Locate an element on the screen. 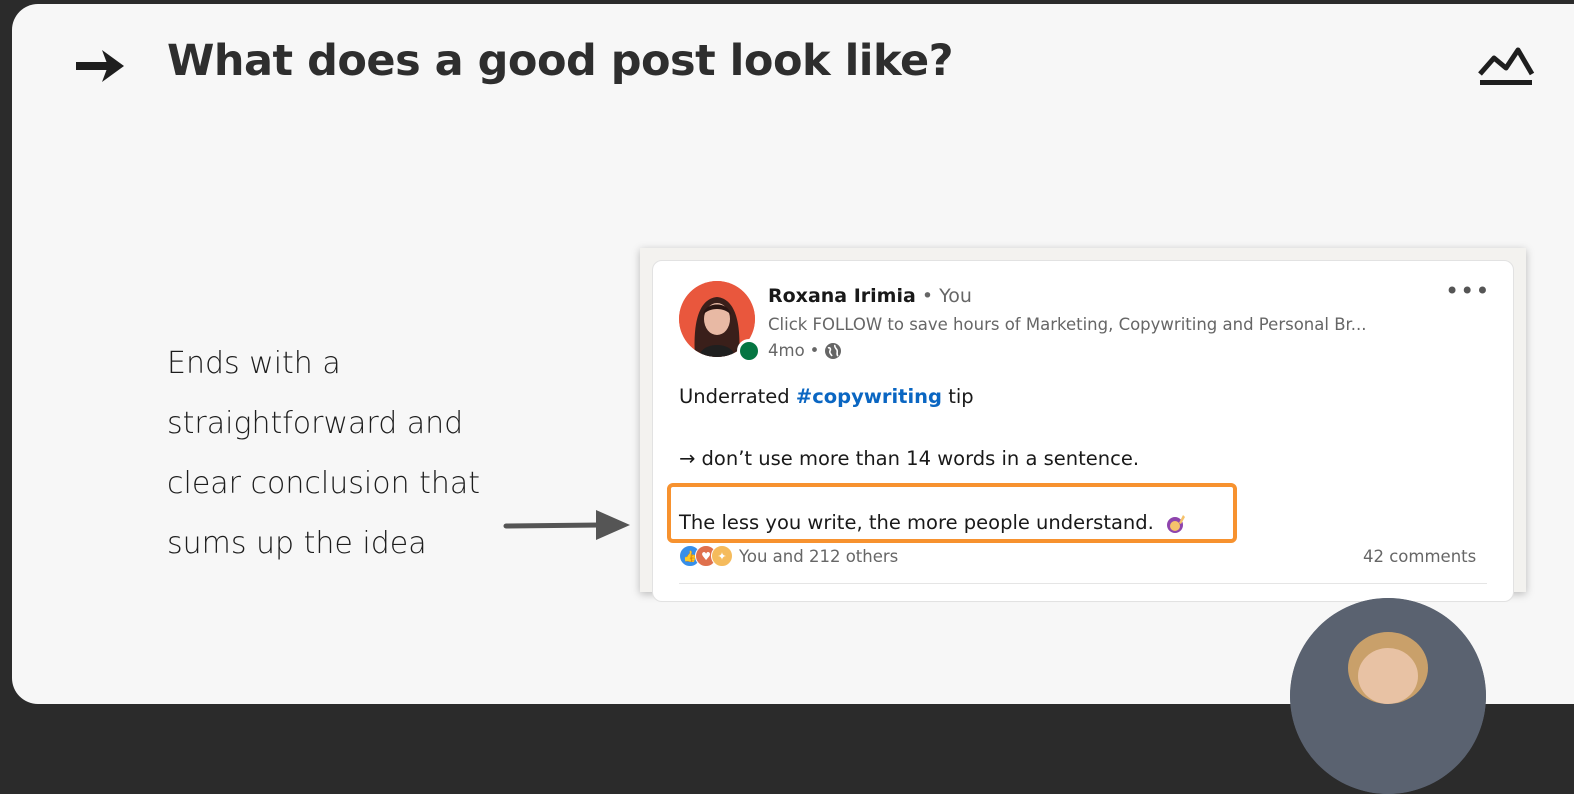 The image size is (1574, 794). post-line-1: Underrated #copywriting tip is located at coordinates (826, 396).